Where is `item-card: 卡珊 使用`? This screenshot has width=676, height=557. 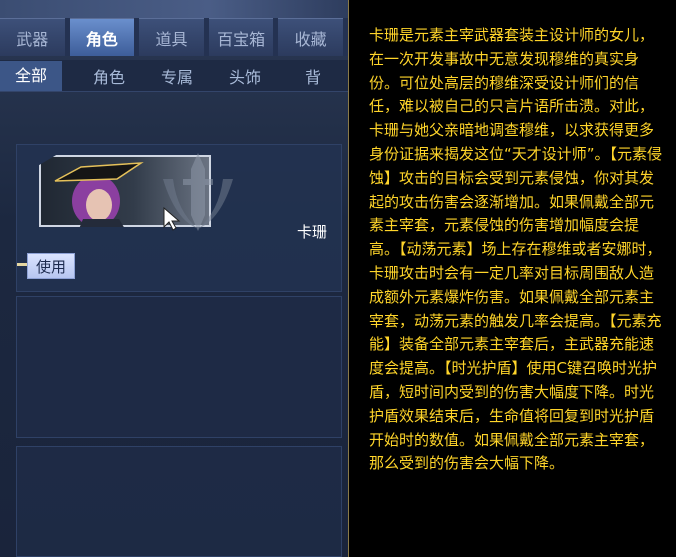 item-card: 卡珊 使用 is located at coordinates (179, 218).